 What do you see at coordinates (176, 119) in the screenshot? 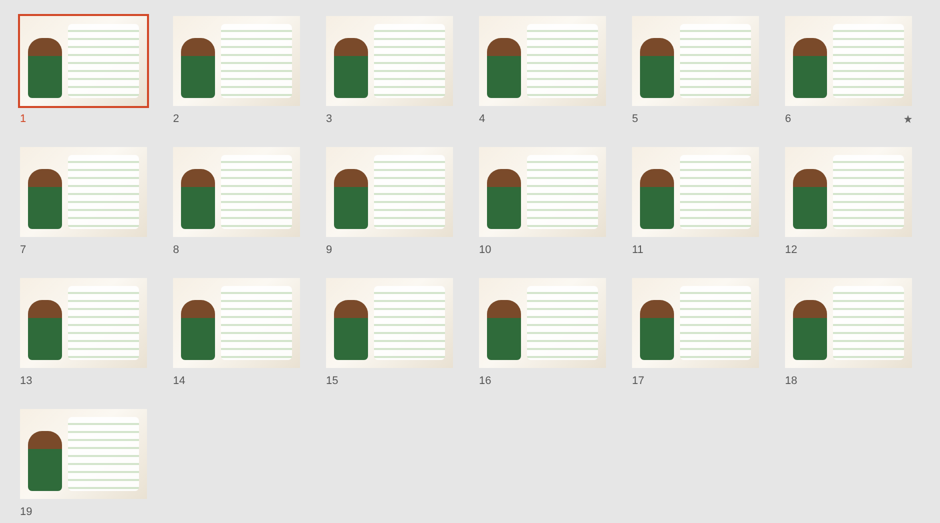
I see `slide-number: 2` at bounding box center [176, 119].